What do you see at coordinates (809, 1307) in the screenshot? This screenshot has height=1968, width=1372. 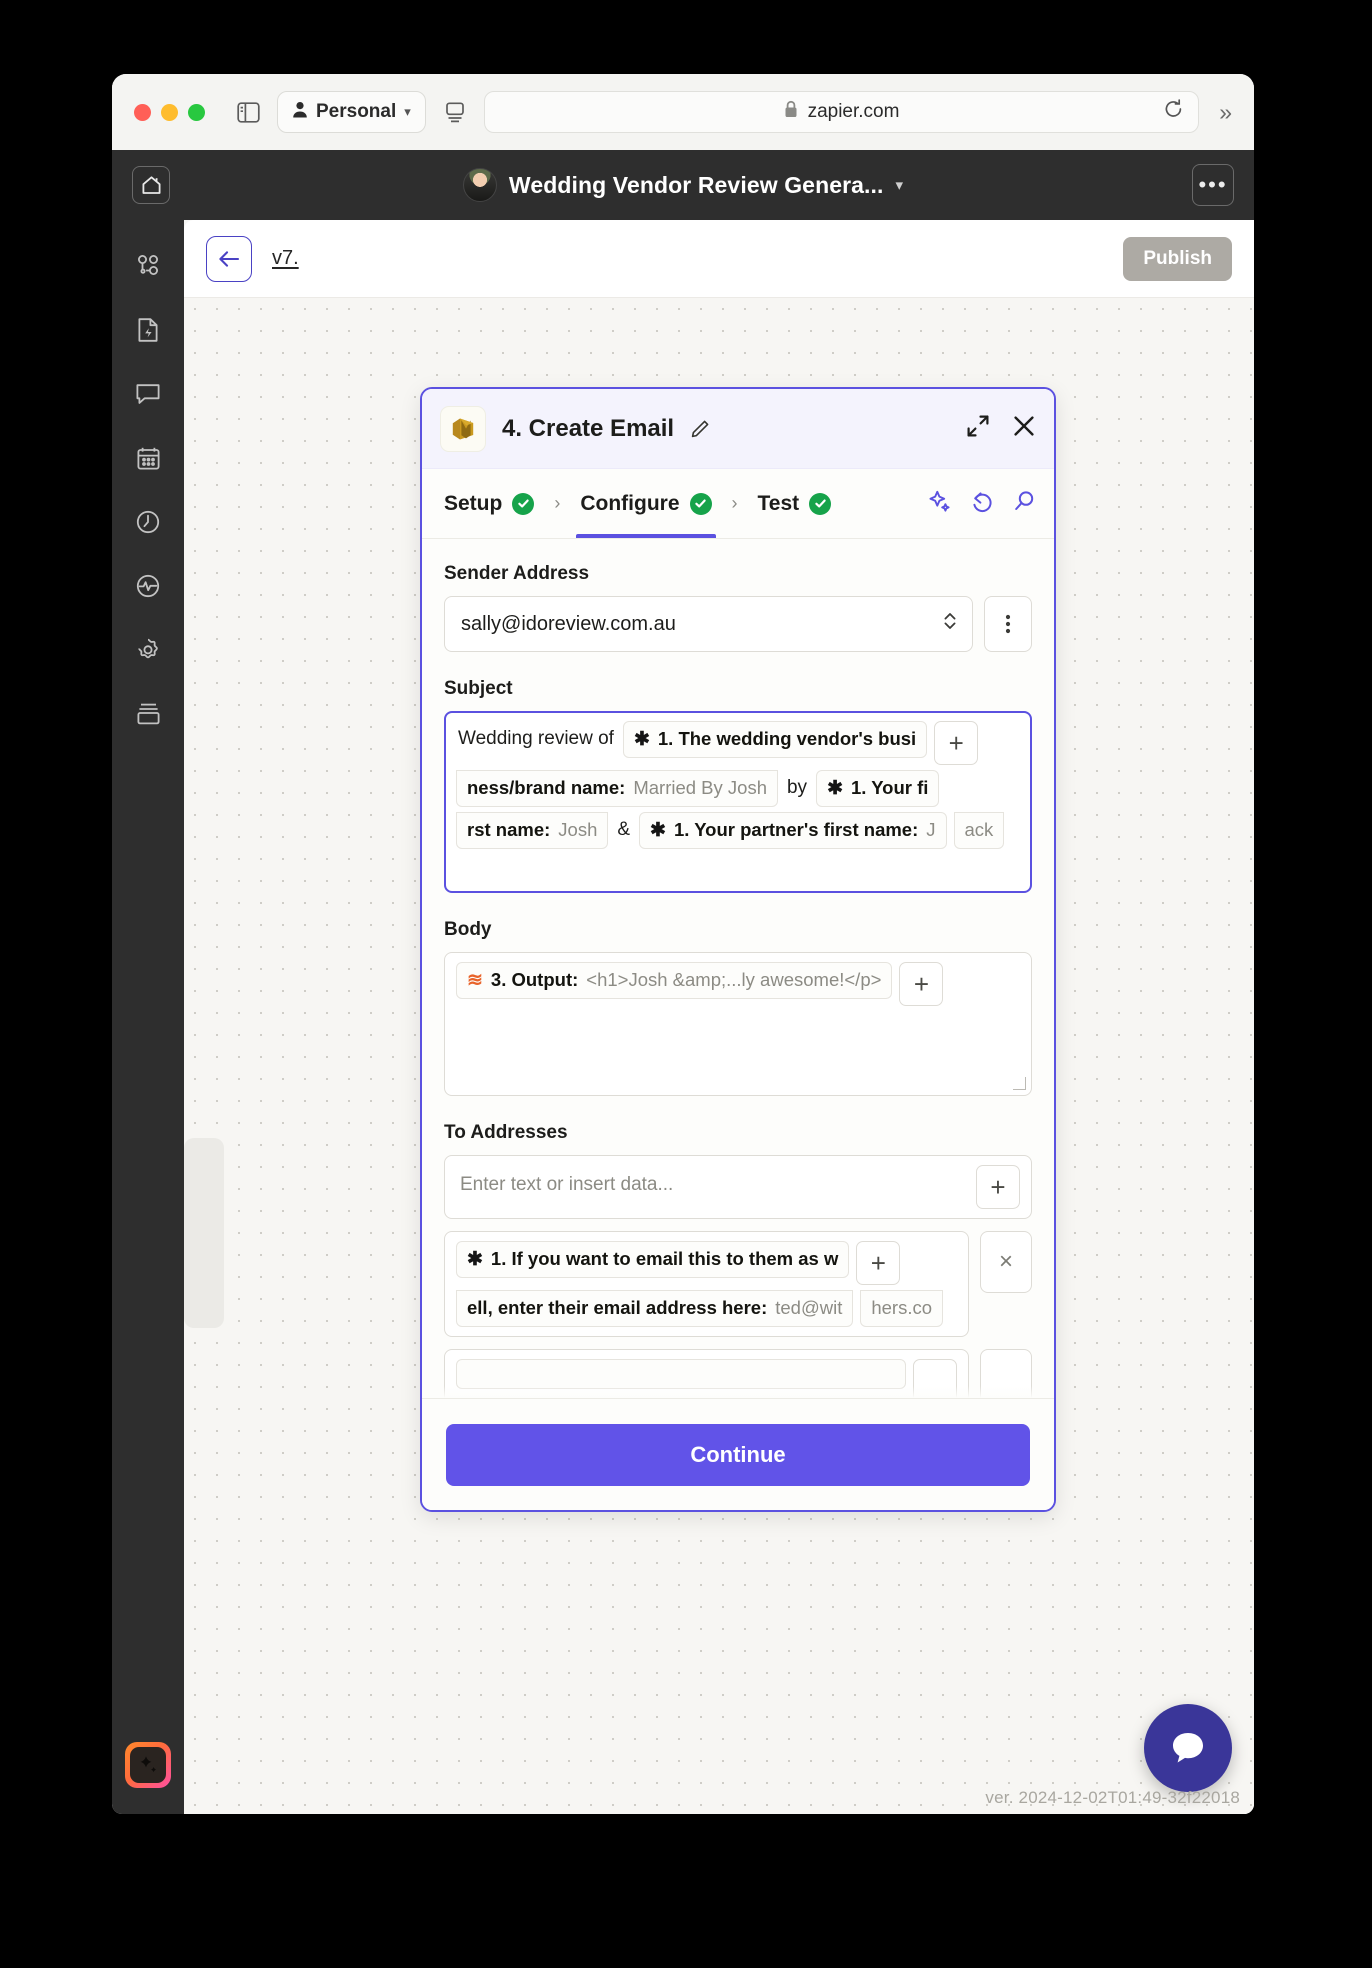 I see `chip-value: ted@wit` at bounding box center [809, 1307].